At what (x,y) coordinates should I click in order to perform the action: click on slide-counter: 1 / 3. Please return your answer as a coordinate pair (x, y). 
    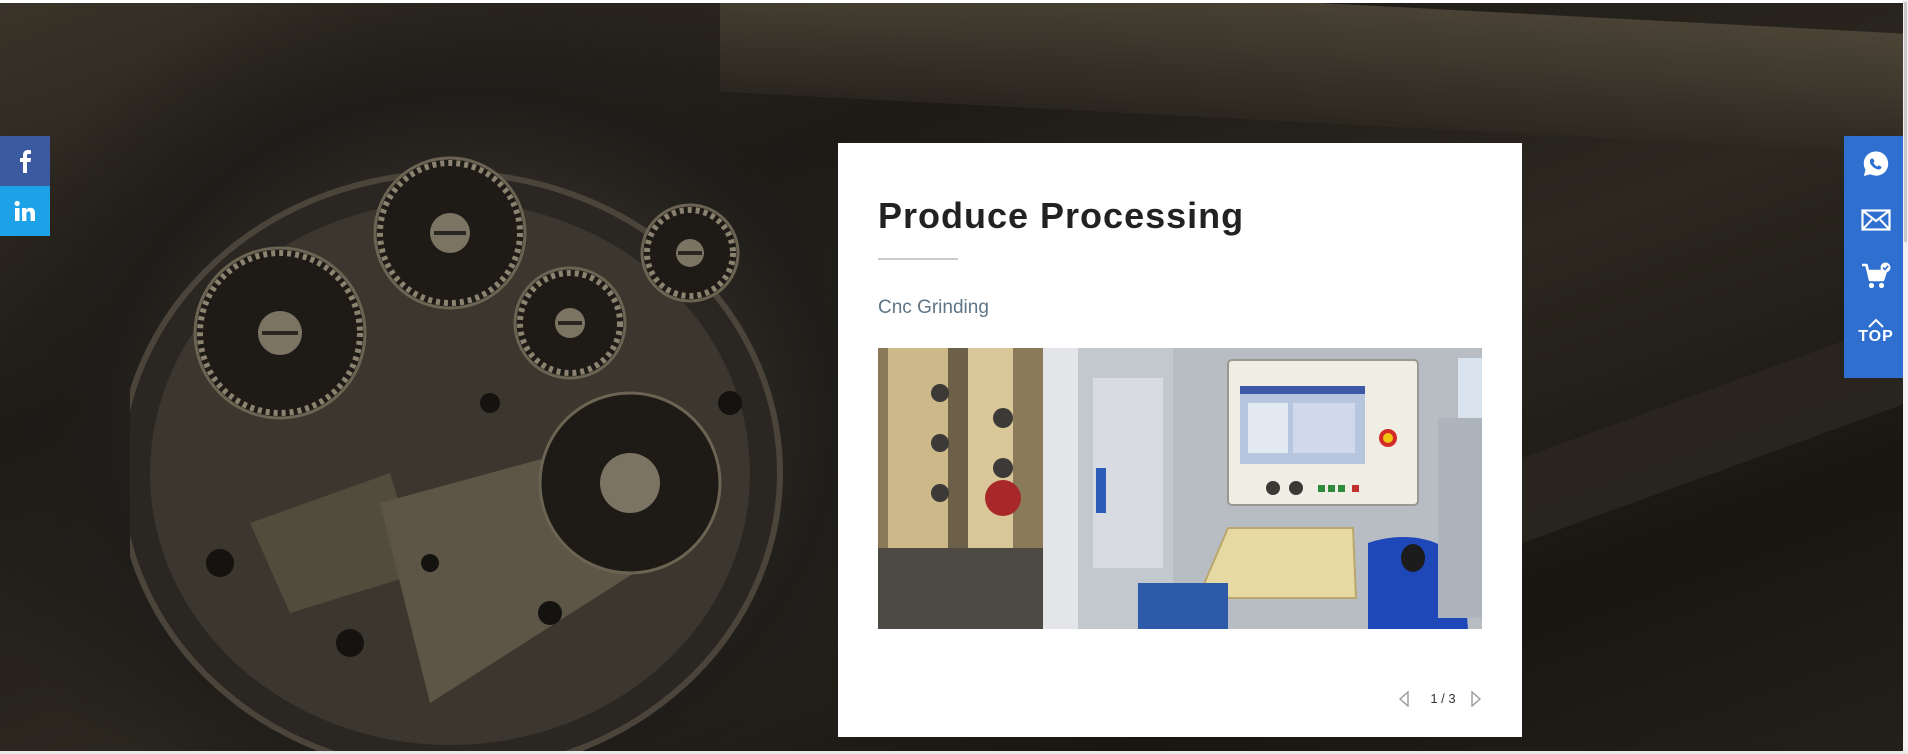
    Looking at the image, I should click on (1443, 698).